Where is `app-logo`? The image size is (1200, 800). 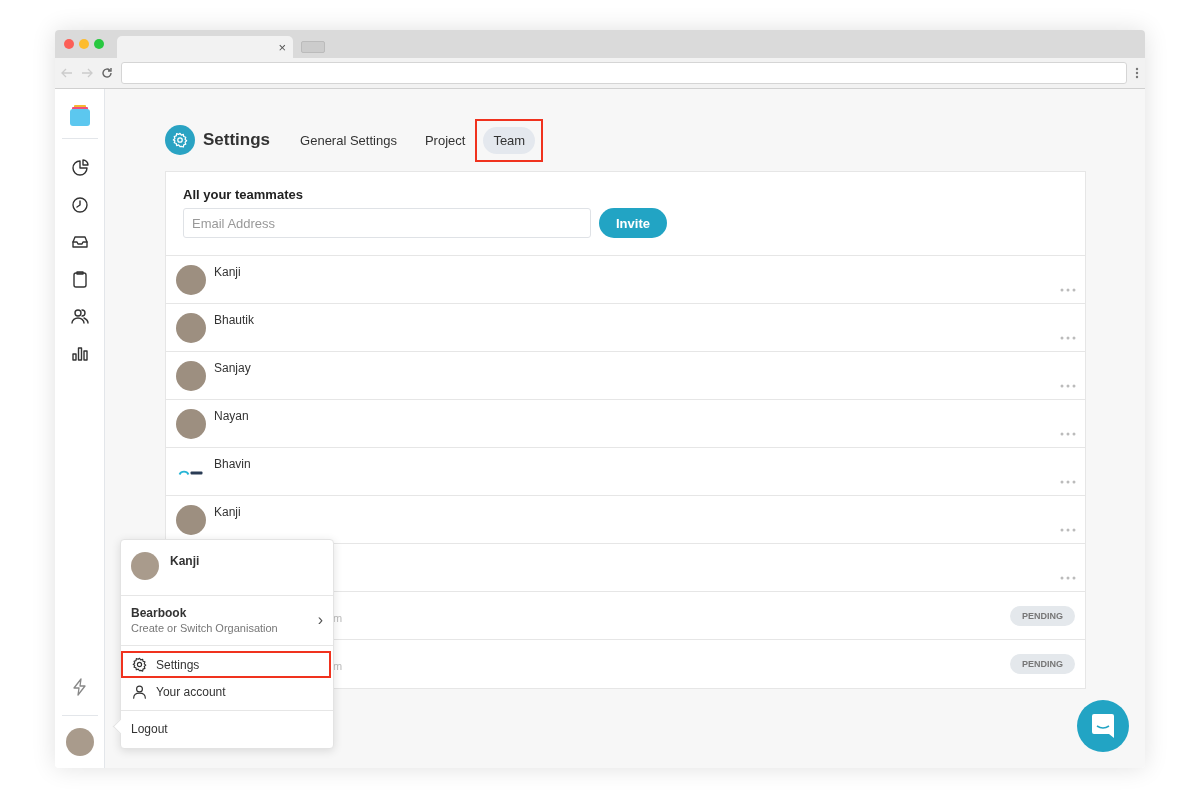 app-logo is located at coordinates (79, 115).